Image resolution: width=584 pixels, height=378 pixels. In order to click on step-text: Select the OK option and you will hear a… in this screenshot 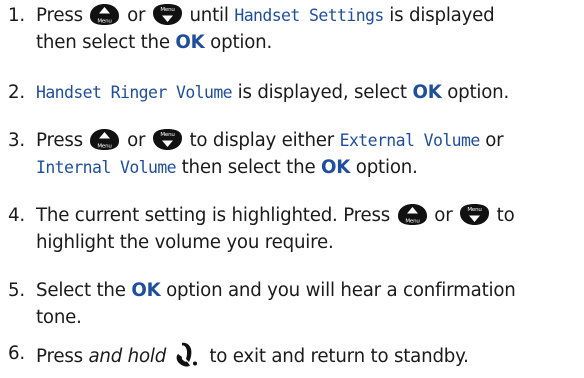, I will do `click(310, 304)`.